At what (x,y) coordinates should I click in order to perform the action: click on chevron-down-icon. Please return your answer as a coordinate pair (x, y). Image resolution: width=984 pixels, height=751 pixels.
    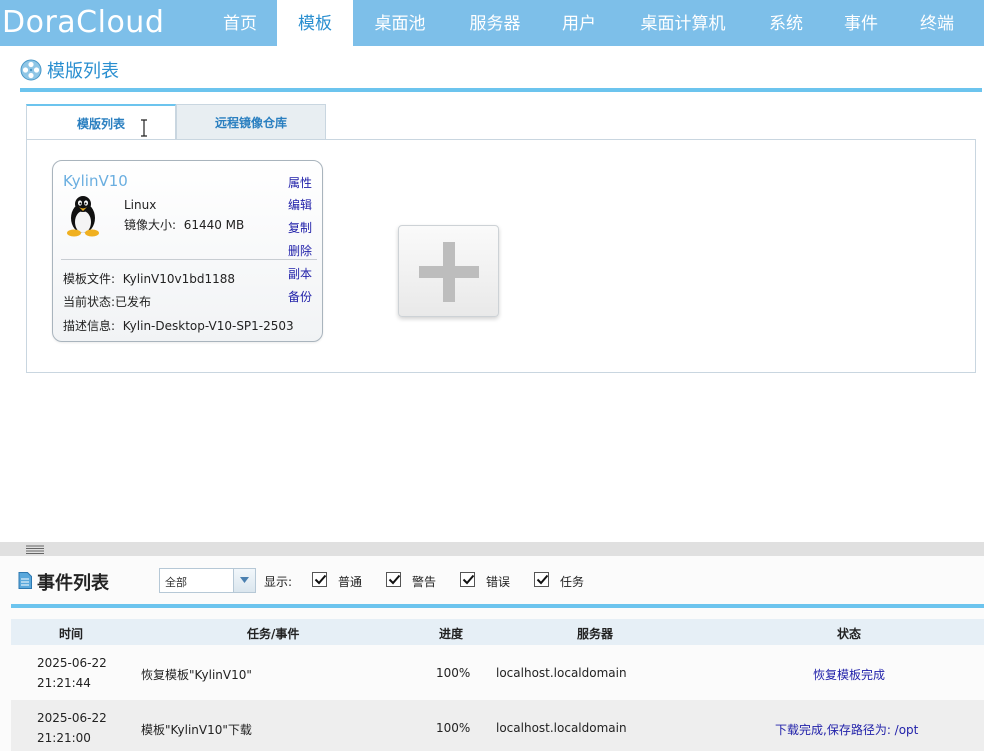
    Looking at the image, I should click on (244, 580).